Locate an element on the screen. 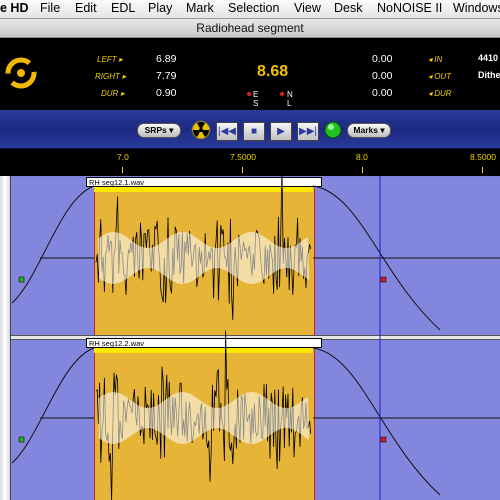 The width and height of the screenshot is (500, 500). fade-out-curve is located at coordinates (376, 421).